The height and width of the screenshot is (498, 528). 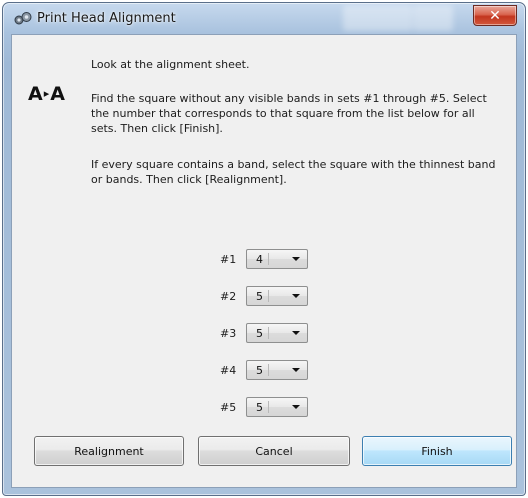 I want to click on set-row-4: #4 5, so click(x=264, y=370).